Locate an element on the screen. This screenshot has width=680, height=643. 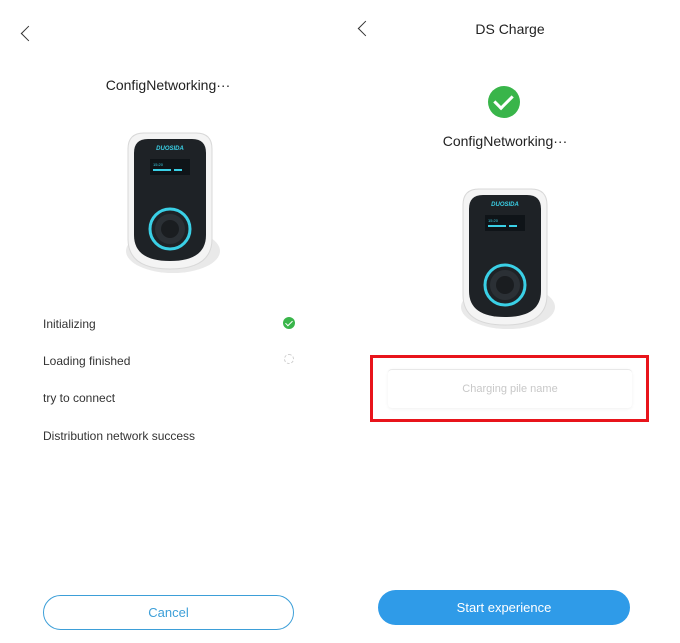
step-initializing: Initializing is located at coordinates (69, 324).